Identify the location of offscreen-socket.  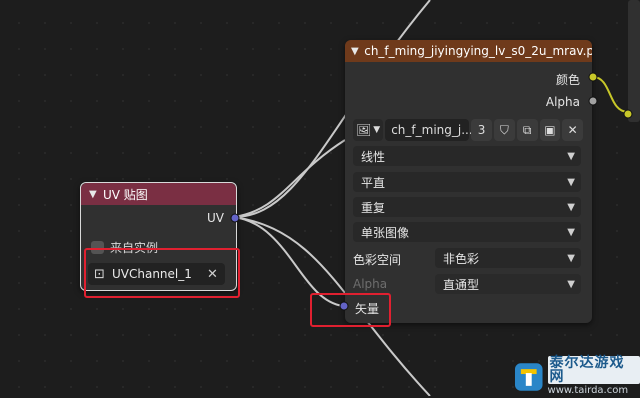
(628, 114).